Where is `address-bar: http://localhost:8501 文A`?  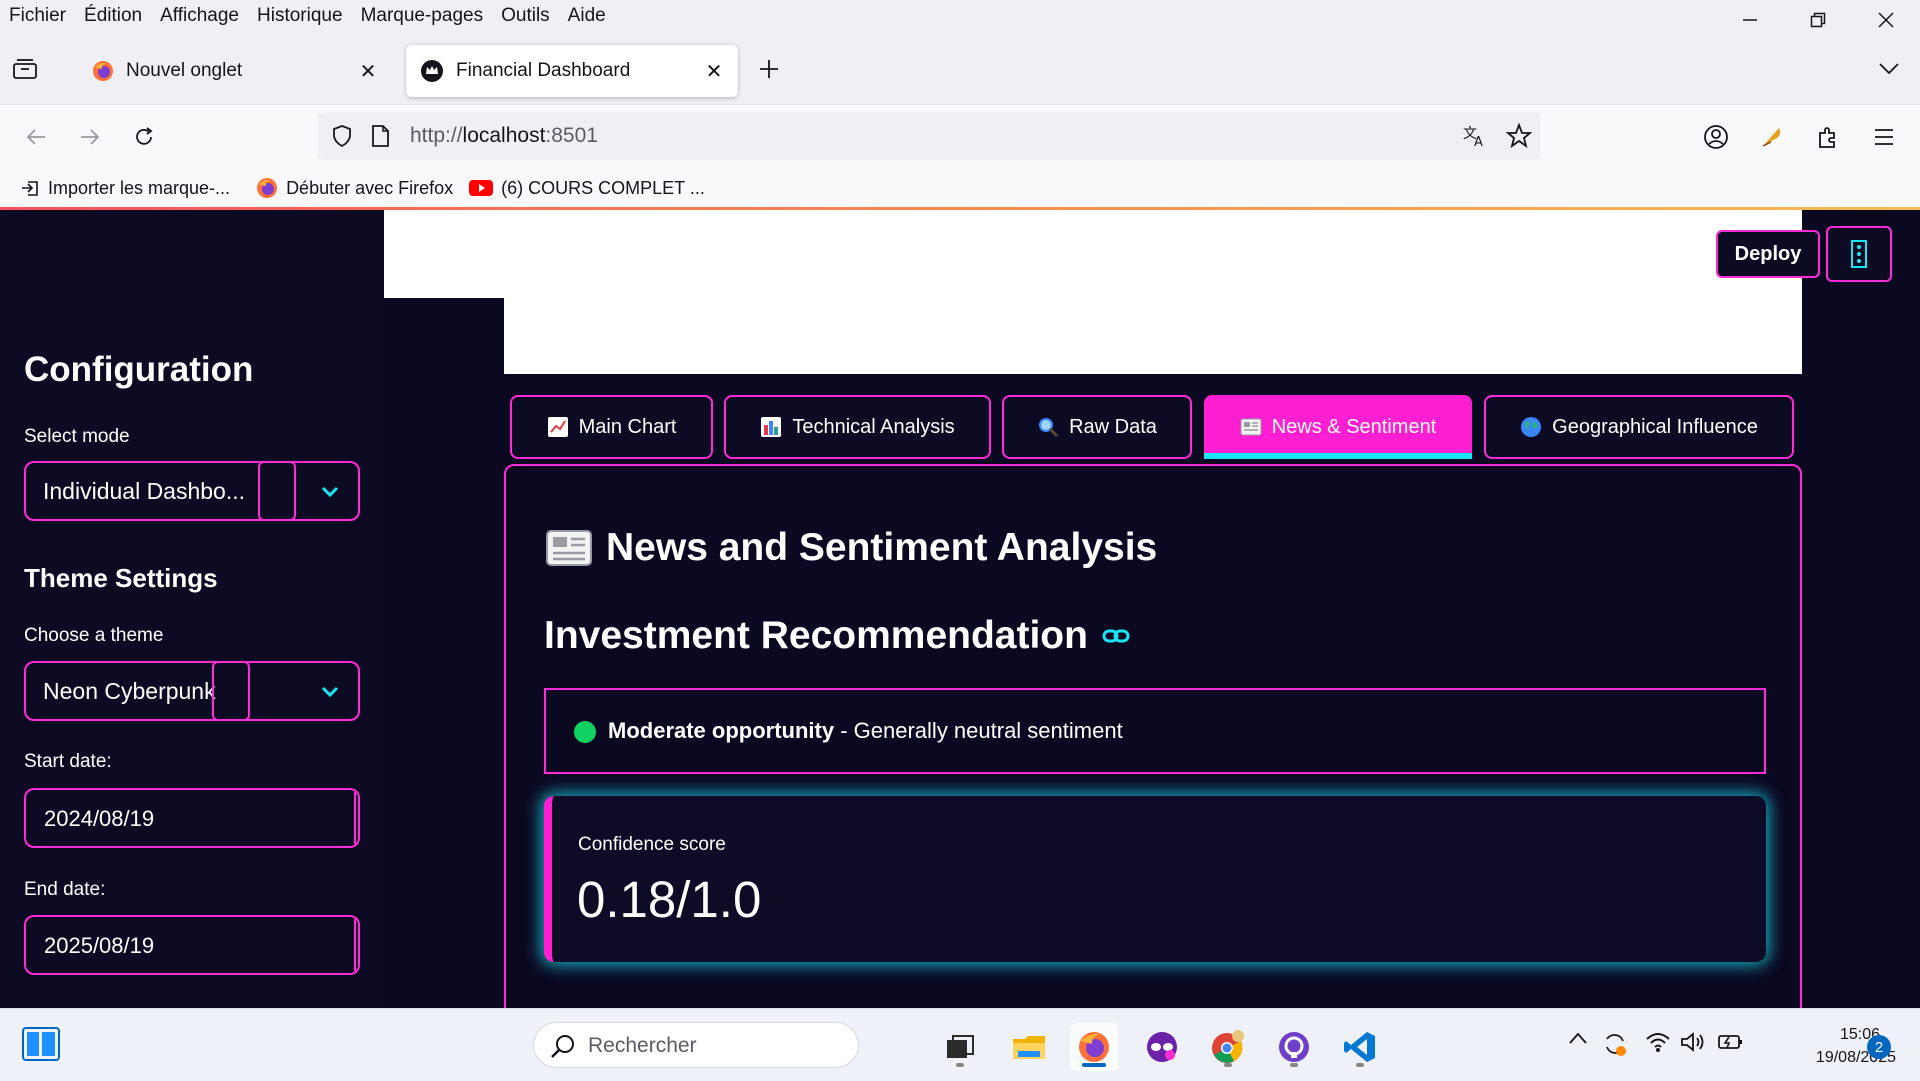
address-bar: http://localhost:8501 文A is located at coordinates (929, 136).